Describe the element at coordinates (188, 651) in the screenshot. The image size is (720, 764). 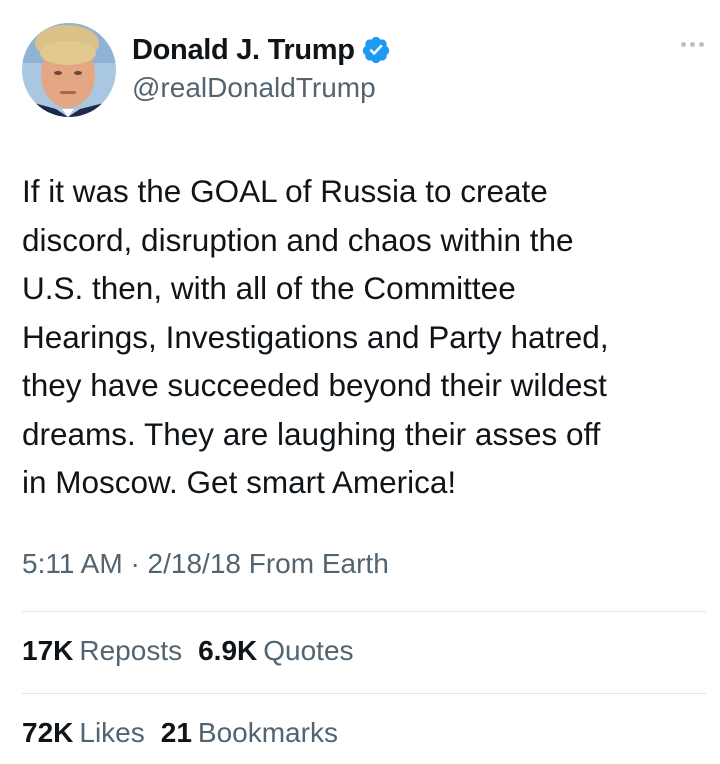
I see `stats-row-shares: 17K Reposts 6.9K Quotes` at that location.